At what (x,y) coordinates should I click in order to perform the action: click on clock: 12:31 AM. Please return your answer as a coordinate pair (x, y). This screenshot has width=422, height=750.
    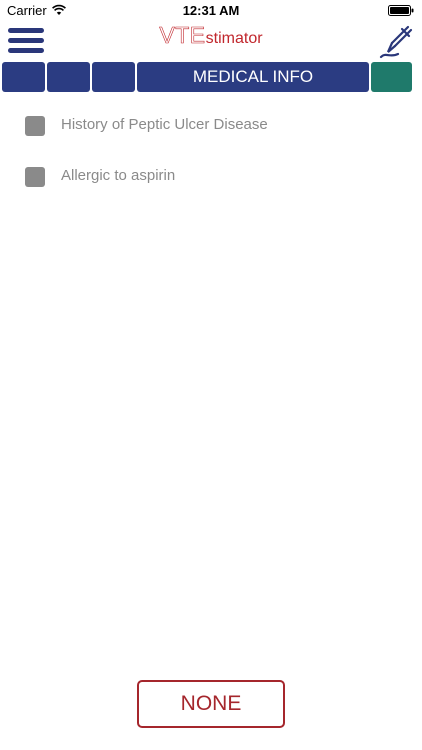
    Looking at the image, I should click on (211, 10).